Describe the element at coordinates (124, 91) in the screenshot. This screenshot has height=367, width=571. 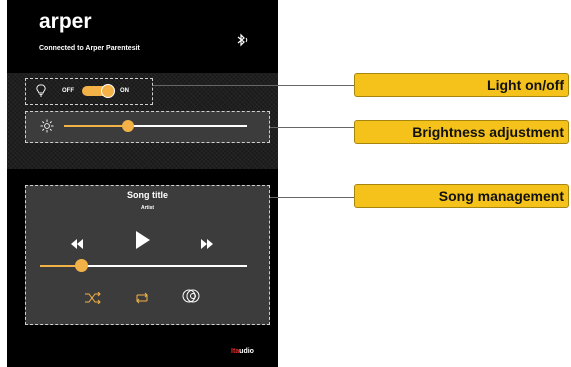
I see `on-label: ON` at that location.